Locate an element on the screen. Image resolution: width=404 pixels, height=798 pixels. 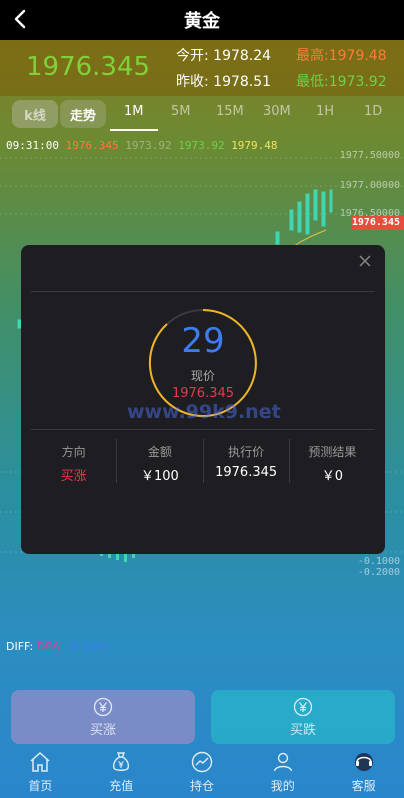
amount-value: ￥100 is located at coordinates (159, 476).